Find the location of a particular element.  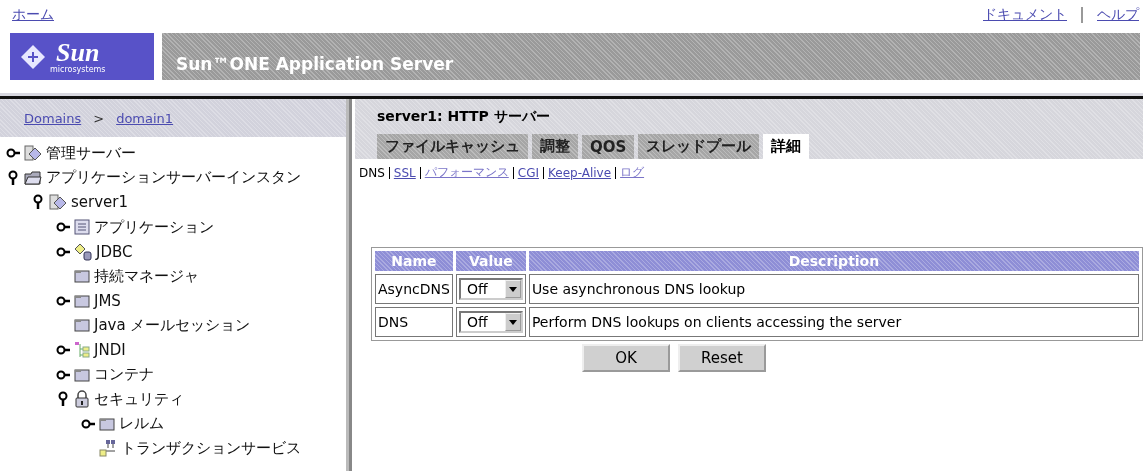

table-cell: Perform DNS lookups on clients accessing the server is located at coordinates (833, 322).